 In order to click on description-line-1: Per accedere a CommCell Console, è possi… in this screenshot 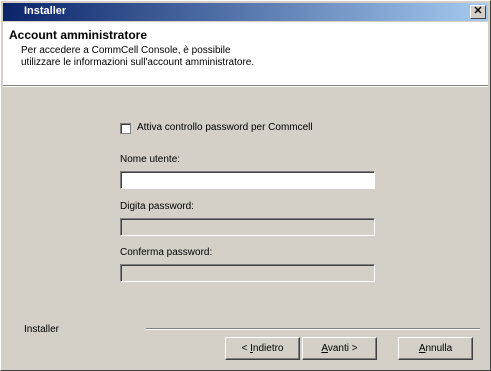, I will do `click(126, 50)`.